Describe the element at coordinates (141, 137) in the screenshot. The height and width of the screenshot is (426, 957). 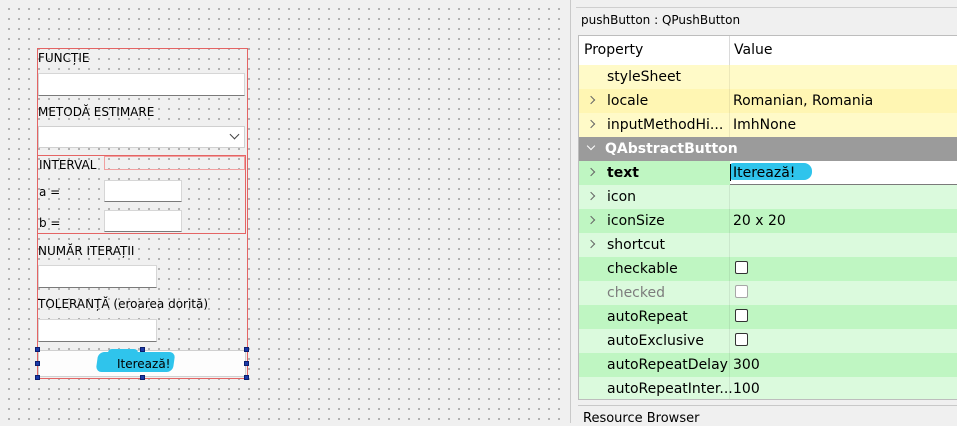
I see `method-combobox` at that location.